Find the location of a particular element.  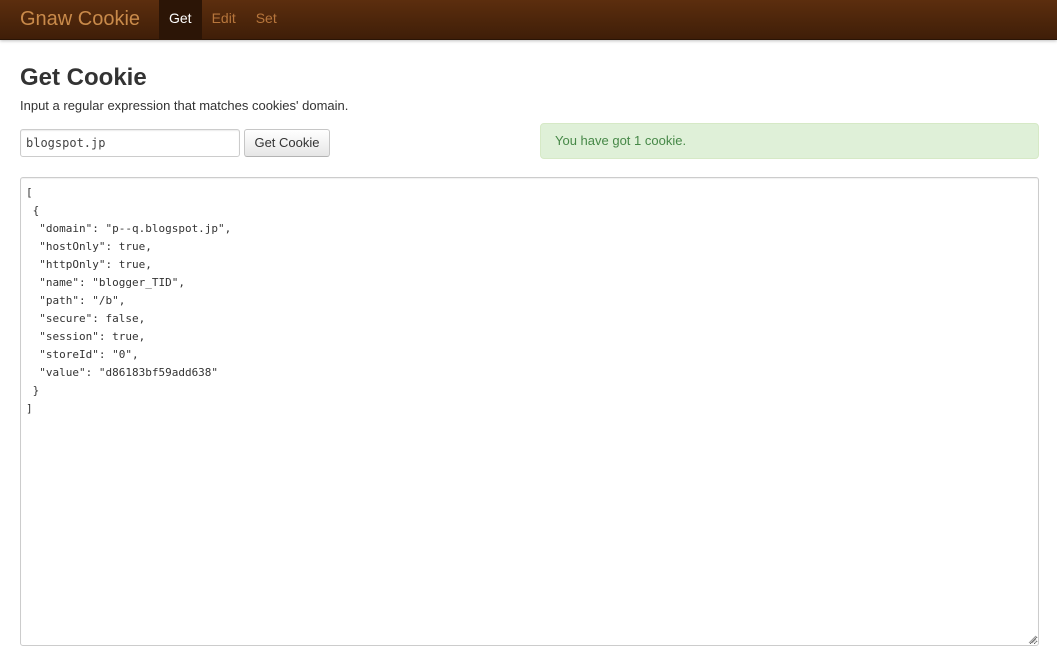

nav-item-set: Set is located at coordinates (266, 20).